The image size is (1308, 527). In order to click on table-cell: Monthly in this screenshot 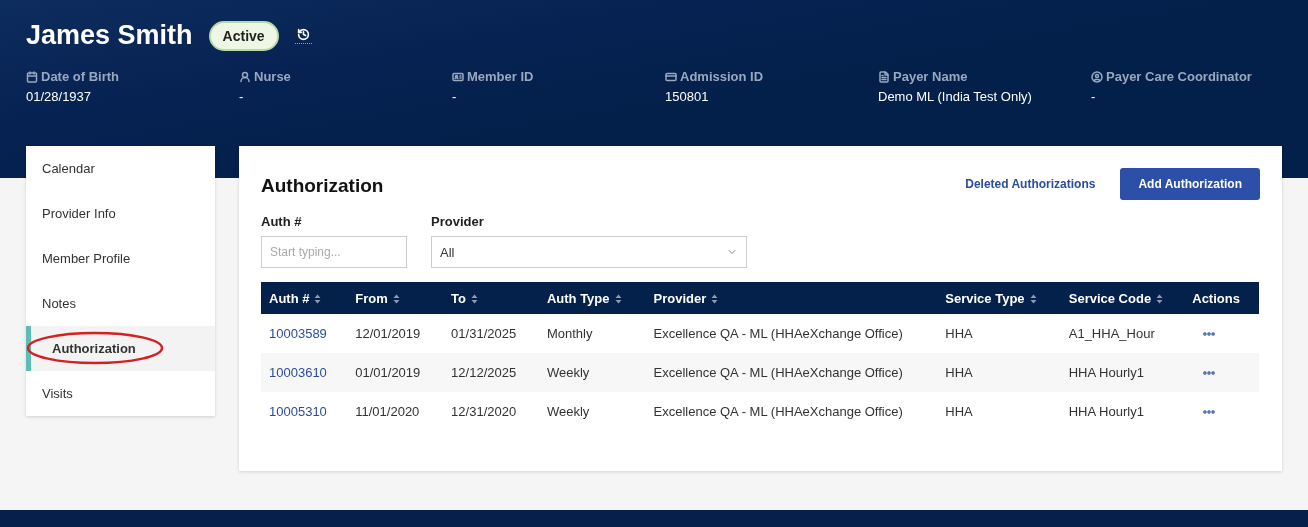, I will do `click(569, 333)`.